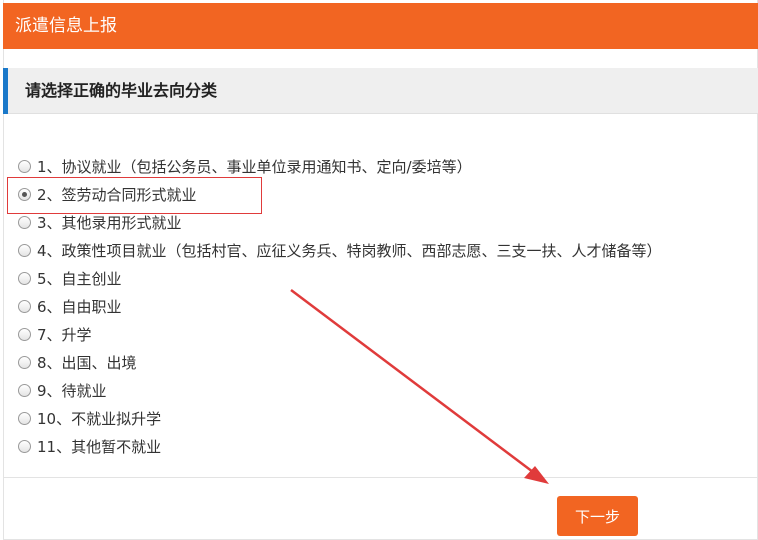 This screenshot has width=758, height=540. I want to click on option-7: 7、升学, so click(385, 334).